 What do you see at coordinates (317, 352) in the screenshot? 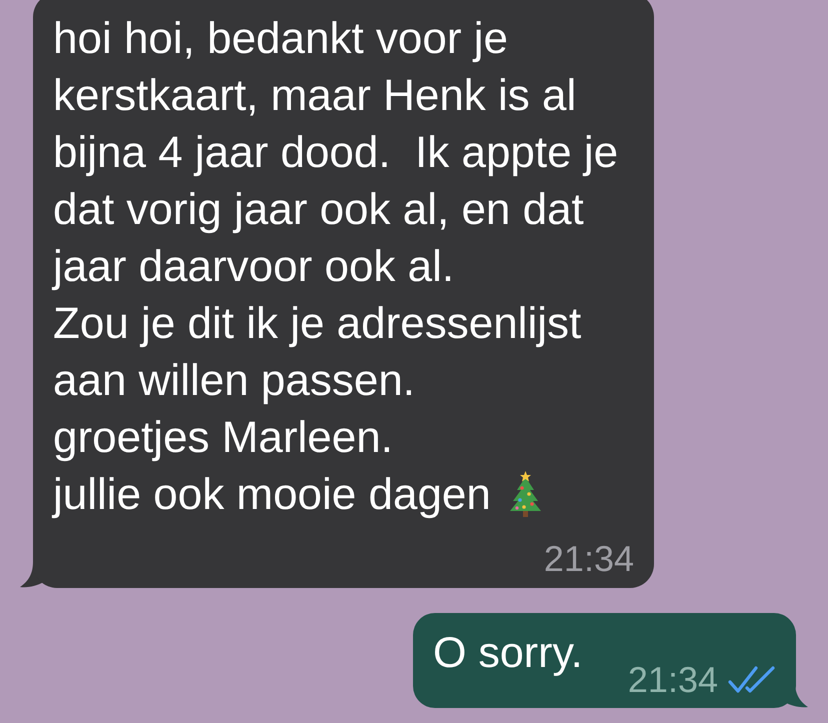
I see `message-text: Zou je dit ik je adressenlijst aan willen passen.` at bounding box center [317, 352].